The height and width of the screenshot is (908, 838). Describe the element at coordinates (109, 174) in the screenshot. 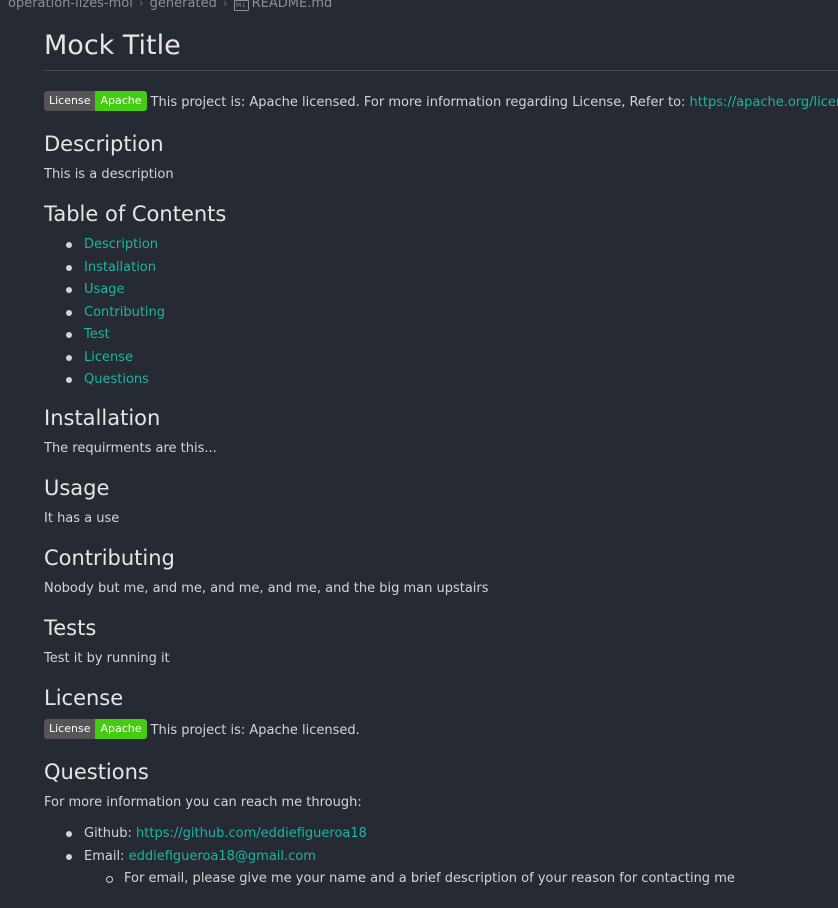

I see `description-text: This is a description` at that location.